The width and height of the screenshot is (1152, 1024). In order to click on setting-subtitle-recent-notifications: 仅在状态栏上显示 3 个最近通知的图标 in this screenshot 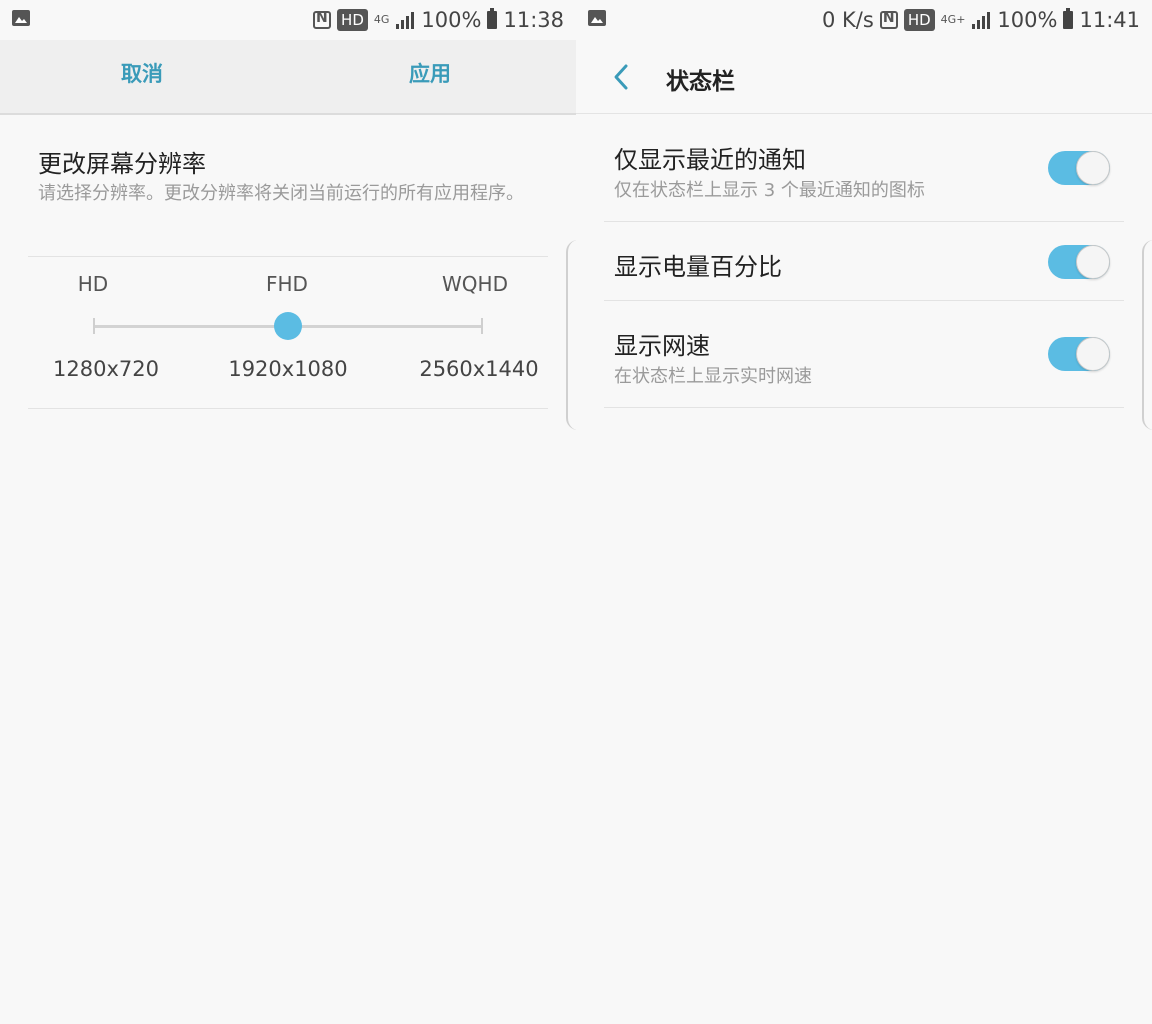, I will do `click(769, 190)`.